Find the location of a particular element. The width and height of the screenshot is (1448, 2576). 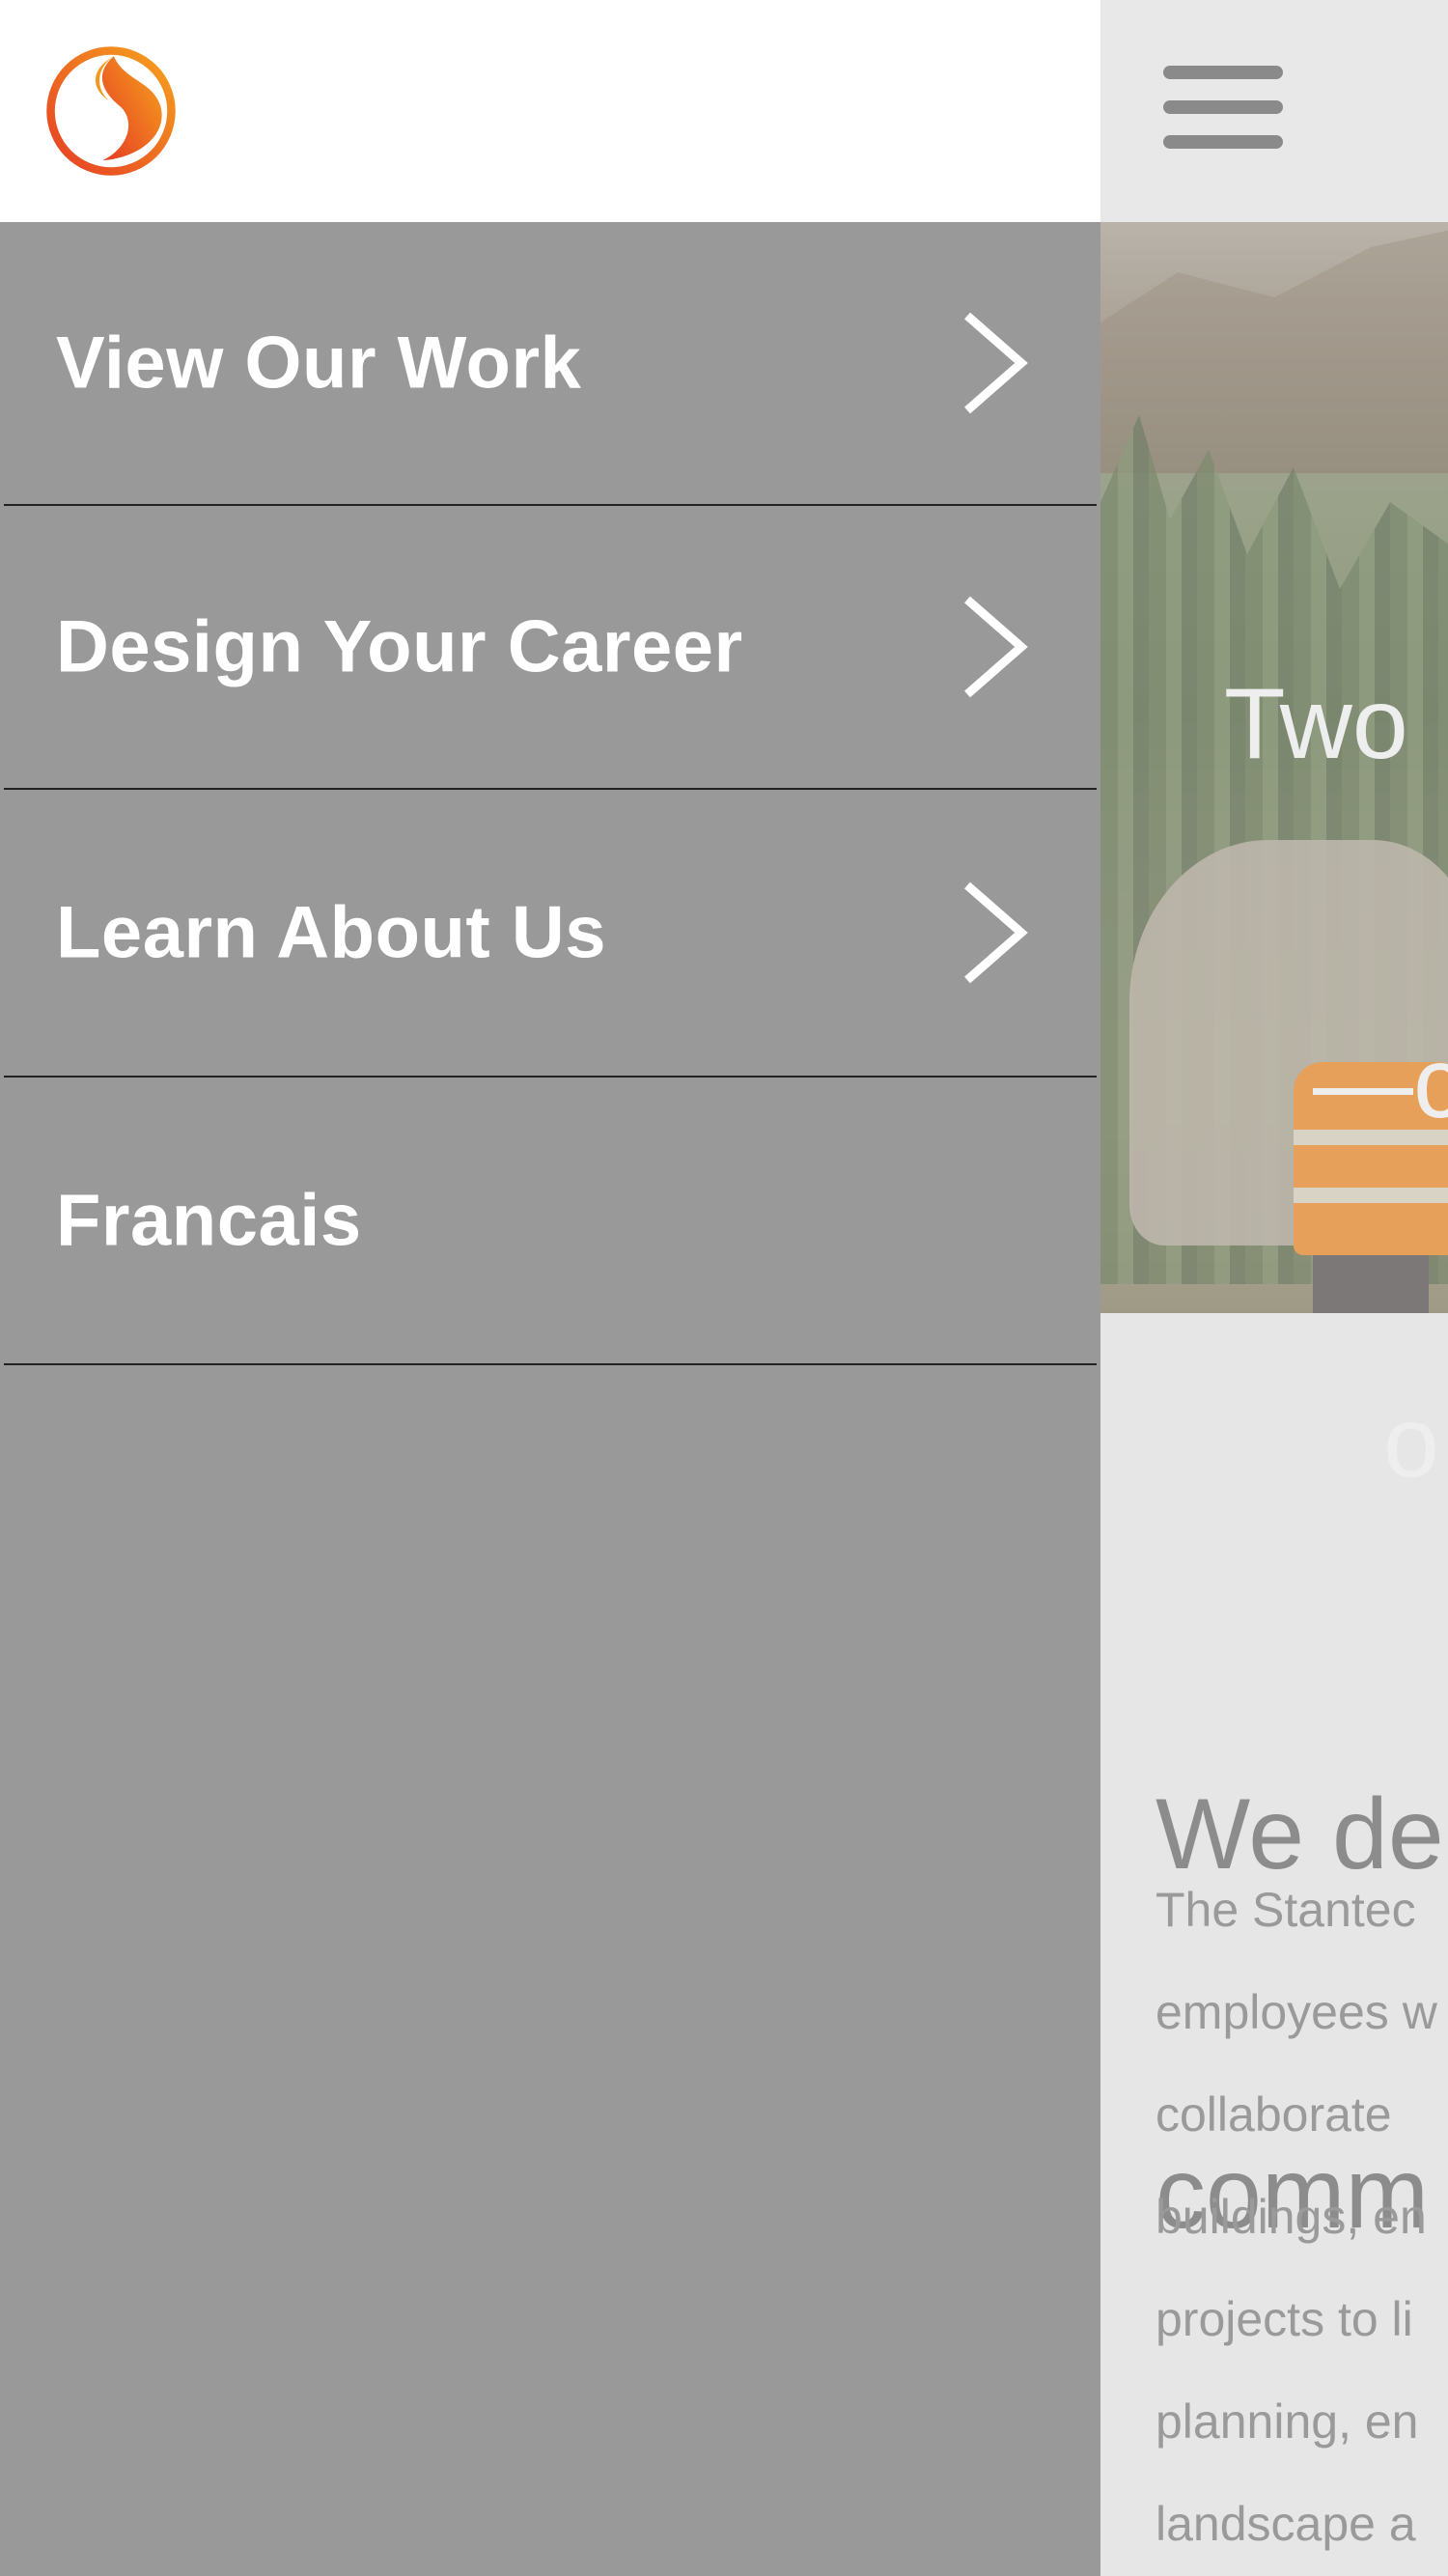

intro-body-line: buildings, en is located at coordinates (1292, 2217).